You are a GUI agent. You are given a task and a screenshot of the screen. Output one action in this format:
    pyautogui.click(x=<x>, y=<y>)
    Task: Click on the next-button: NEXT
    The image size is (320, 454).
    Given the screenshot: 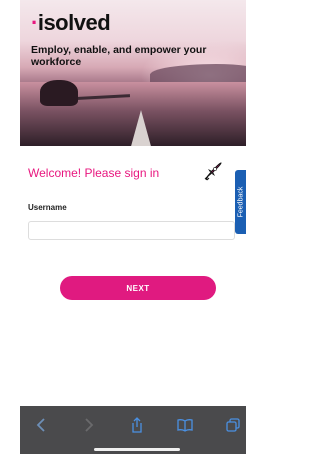 What is the action you would take?
    pyautogui.click(x=138, y=288)
    